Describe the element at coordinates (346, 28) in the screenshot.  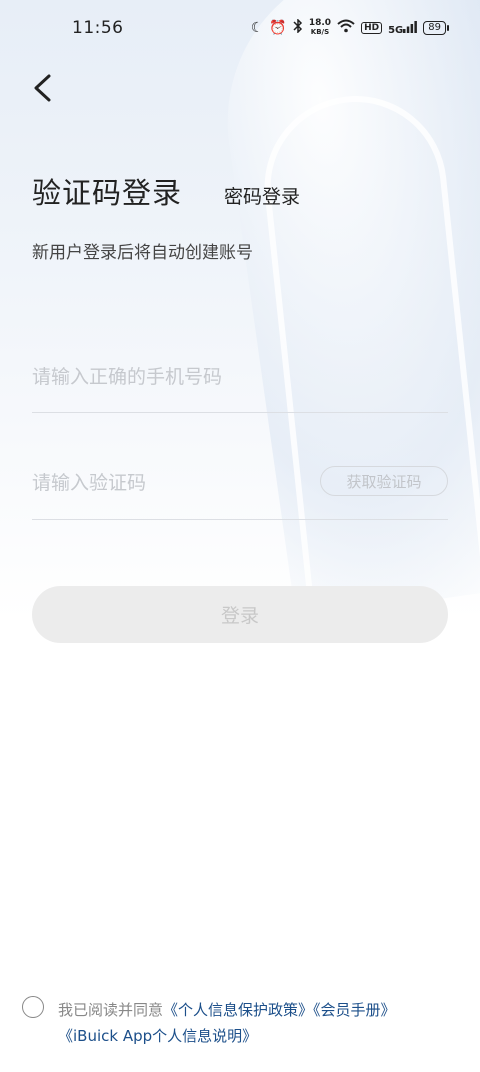
I see `wifi-icon` at that location.